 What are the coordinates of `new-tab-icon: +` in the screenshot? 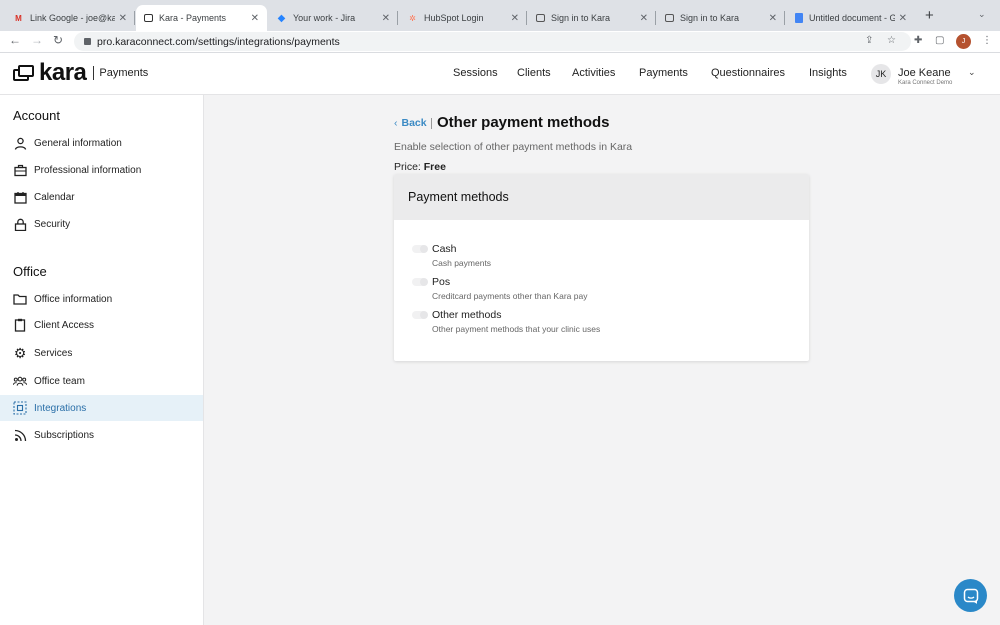 It's located at (929, 15).